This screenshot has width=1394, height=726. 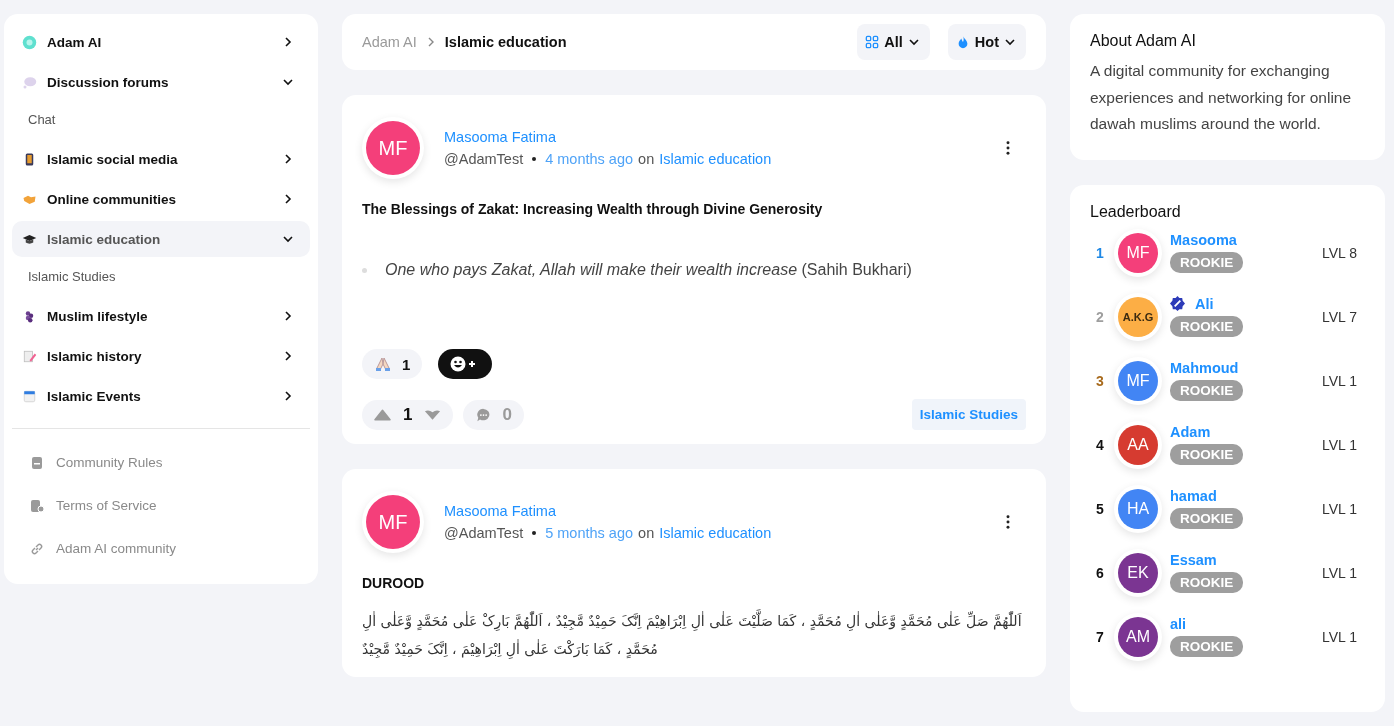 I want to click on reaction-count: 1, so click(x=406, y=364).